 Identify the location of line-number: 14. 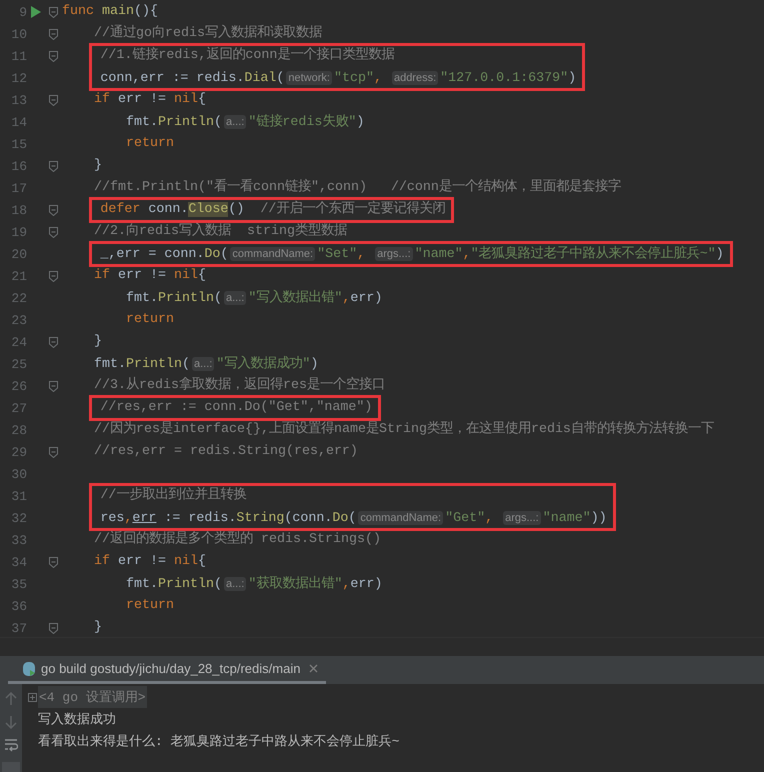
(18, 122).